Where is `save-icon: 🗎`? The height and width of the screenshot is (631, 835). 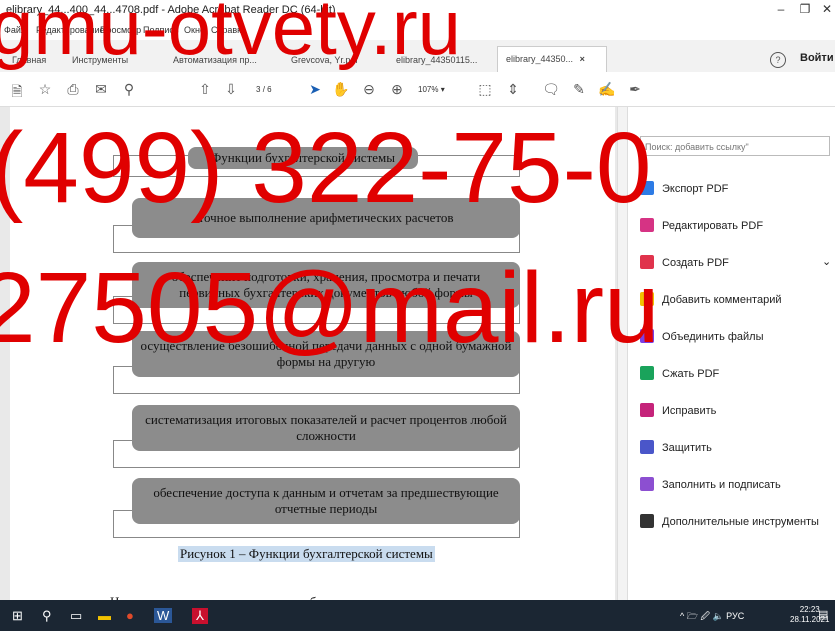
save-icon: 🗎 is located at coordinates (17, 93).